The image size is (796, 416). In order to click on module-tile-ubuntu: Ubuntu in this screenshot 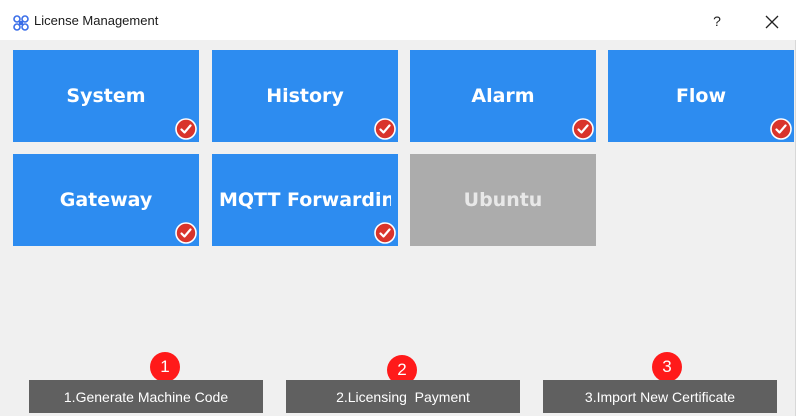, I will do `click(503, 200)`.